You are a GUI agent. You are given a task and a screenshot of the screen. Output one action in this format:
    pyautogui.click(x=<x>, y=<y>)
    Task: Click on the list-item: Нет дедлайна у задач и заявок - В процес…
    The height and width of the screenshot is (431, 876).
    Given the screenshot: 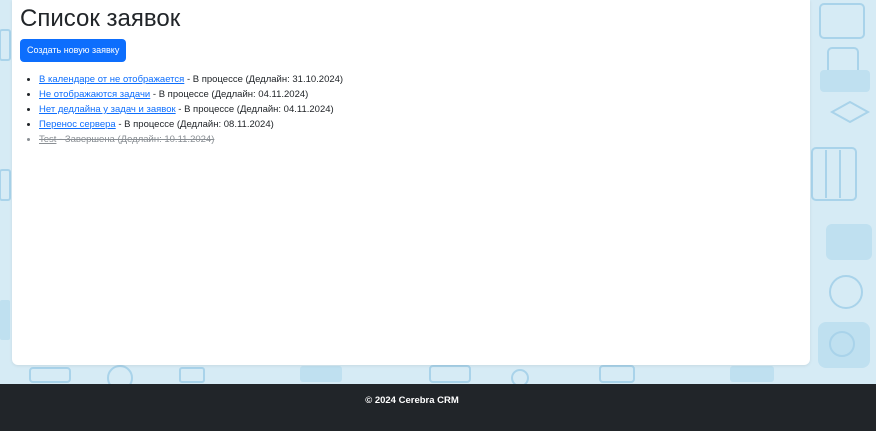 What is the action you would take?
    pyautogui.click(x=191, y=109)
    